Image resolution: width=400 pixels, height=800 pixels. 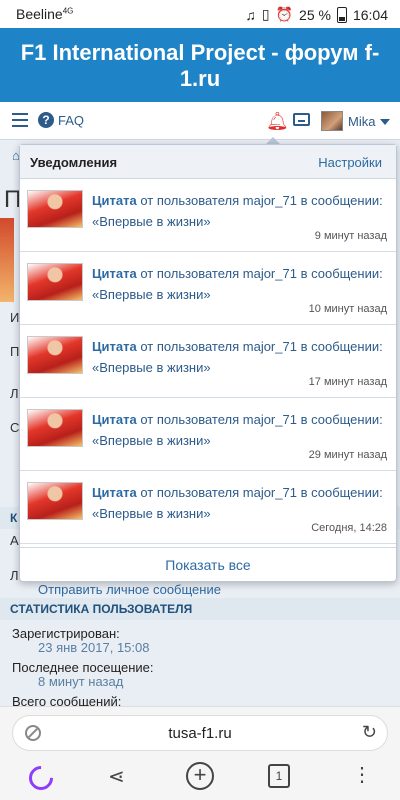 What do you see at coordinates (301, 119) in the screenshot?
I see `inbox-icon` at bounding box center [301, 119].